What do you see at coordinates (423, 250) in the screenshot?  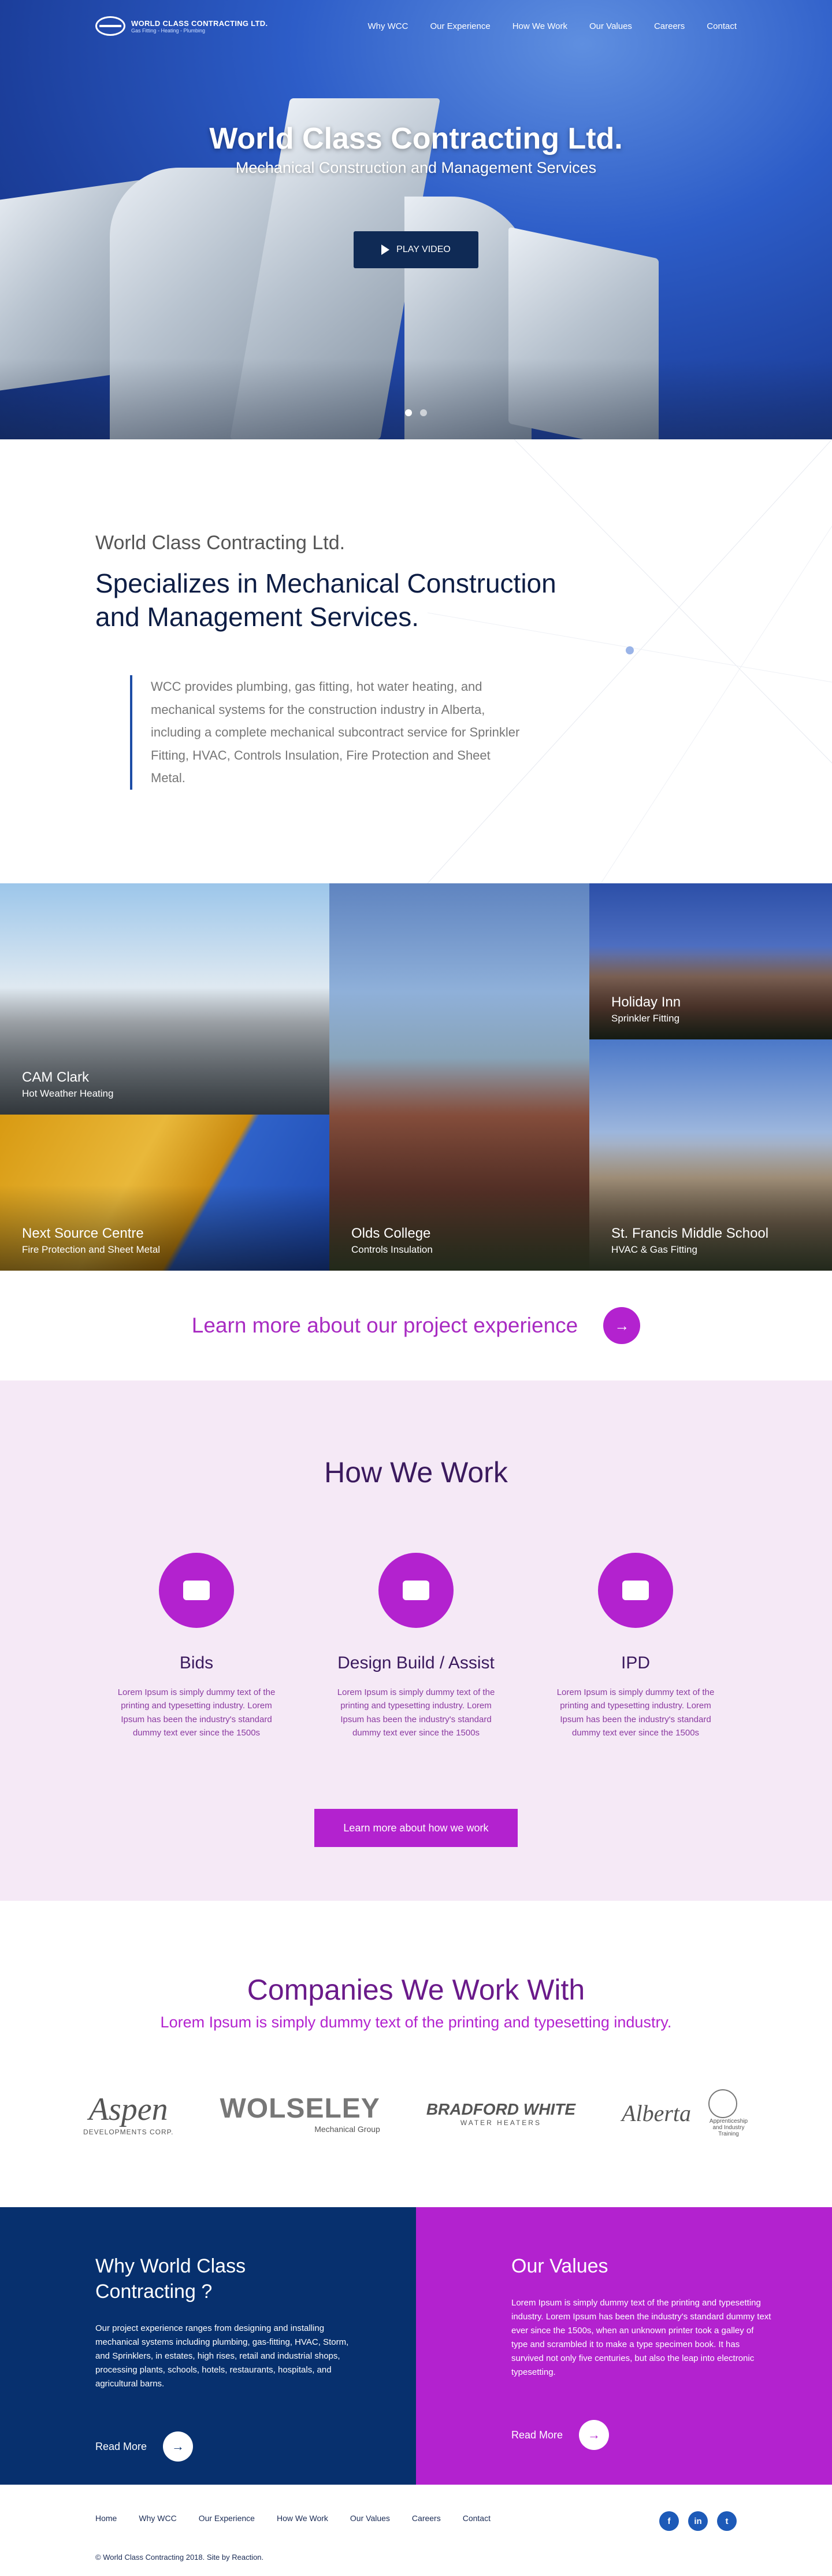 I see `play-video-label: PLAY VIDEO` at bounding box center [423, 250].